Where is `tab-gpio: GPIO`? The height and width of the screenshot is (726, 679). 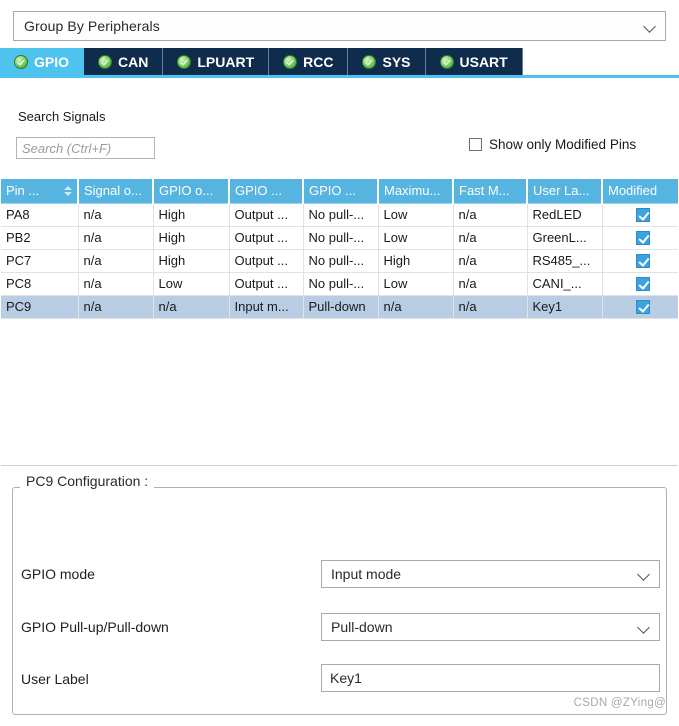
tab-gpio: GPIO is located at coordinates (42, 61).